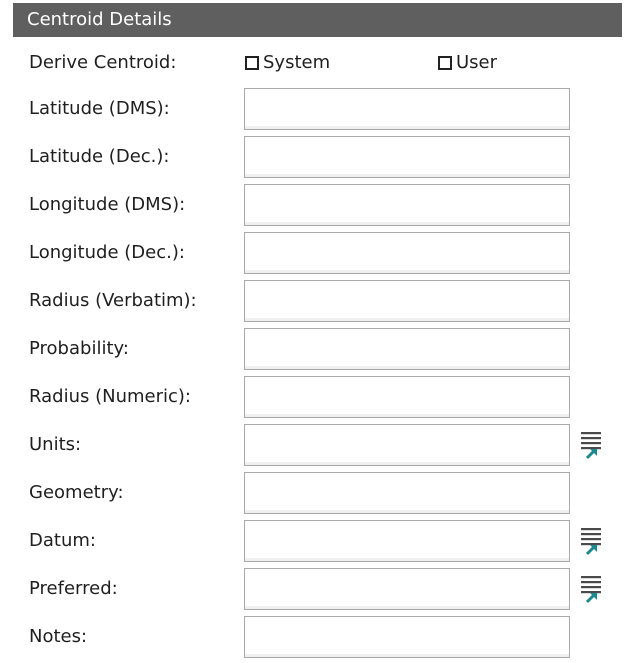 The height and width of the screenshot is (663, 628). I want to click on preferred-field-box, so click(407, 589).